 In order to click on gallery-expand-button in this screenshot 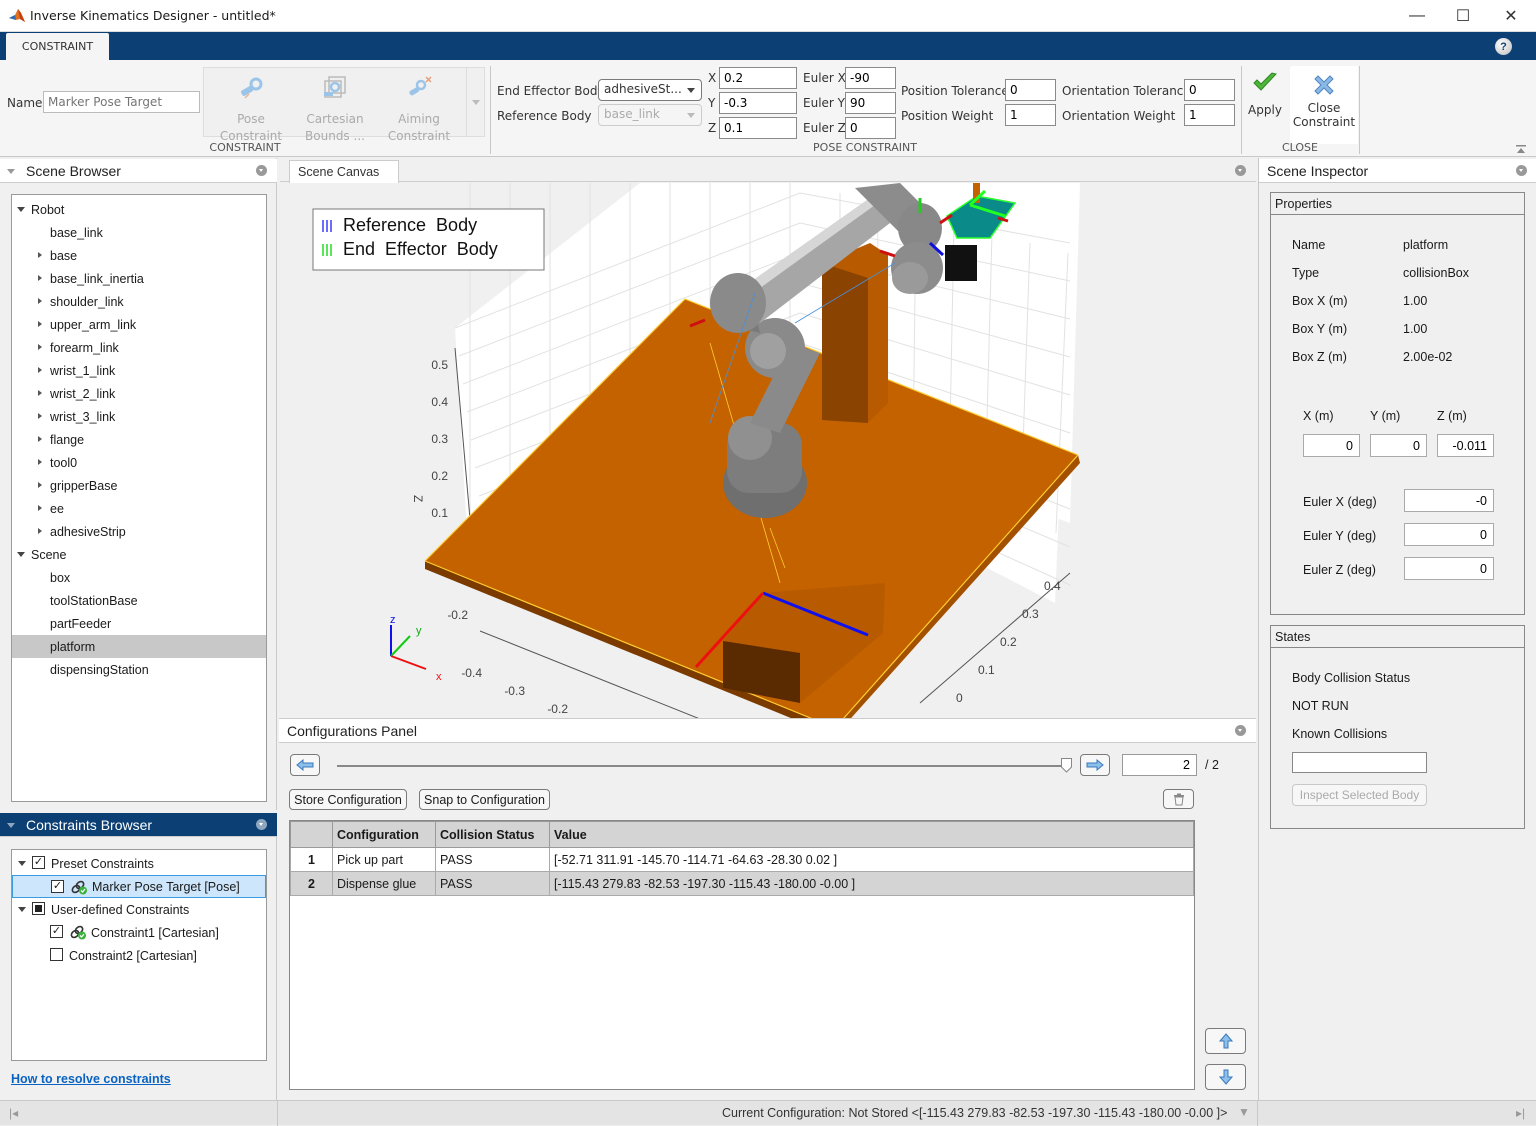, I will do `click(475, 102)`.